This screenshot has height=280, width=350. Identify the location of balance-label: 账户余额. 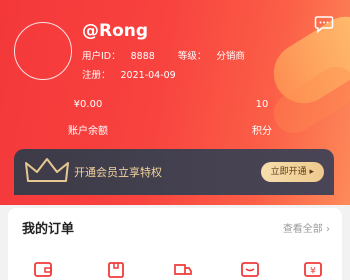
(88, 131).